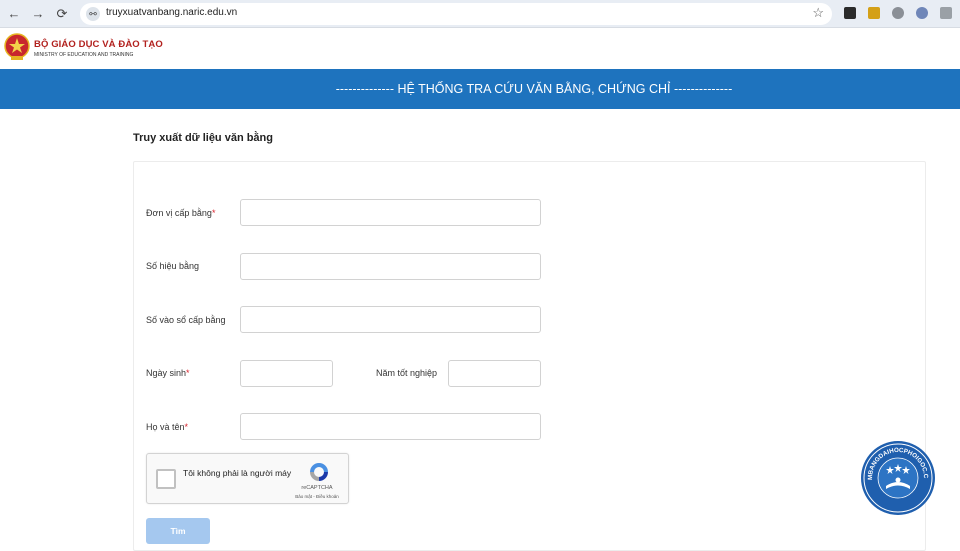  What do you see at coordinates (390, 212) in the screenshot?
I see `don-vi-input` at bounding box center [390, 212].